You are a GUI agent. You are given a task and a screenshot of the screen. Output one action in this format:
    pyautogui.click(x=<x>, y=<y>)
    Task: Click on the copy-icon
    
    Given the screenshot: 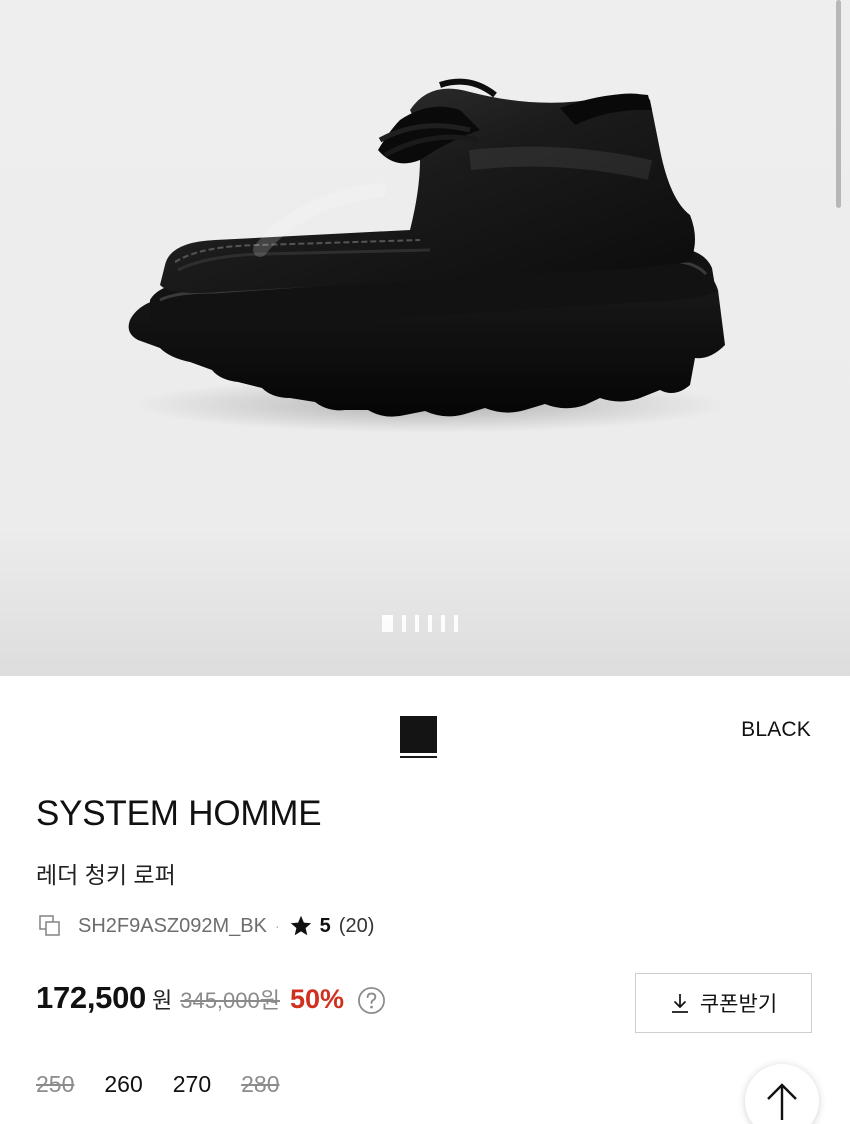 What is the action you would take?
    pyautogui.click(x=50, y=926)
    